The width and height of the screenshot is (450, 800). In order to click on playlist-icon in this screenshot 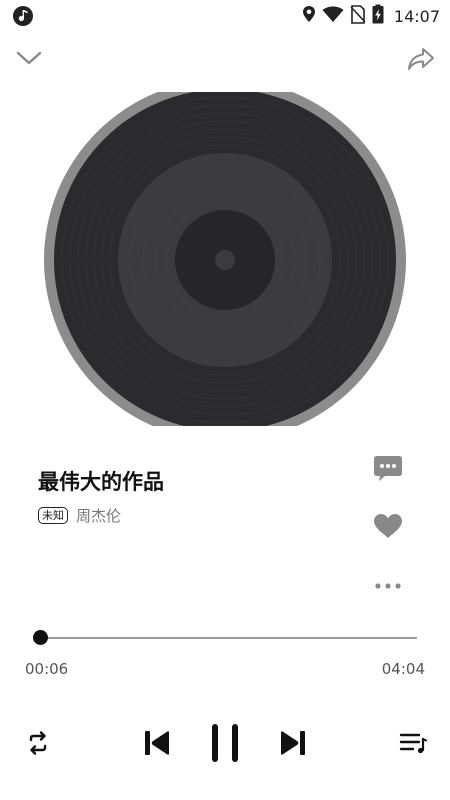, I will do `click(413, 745)`.